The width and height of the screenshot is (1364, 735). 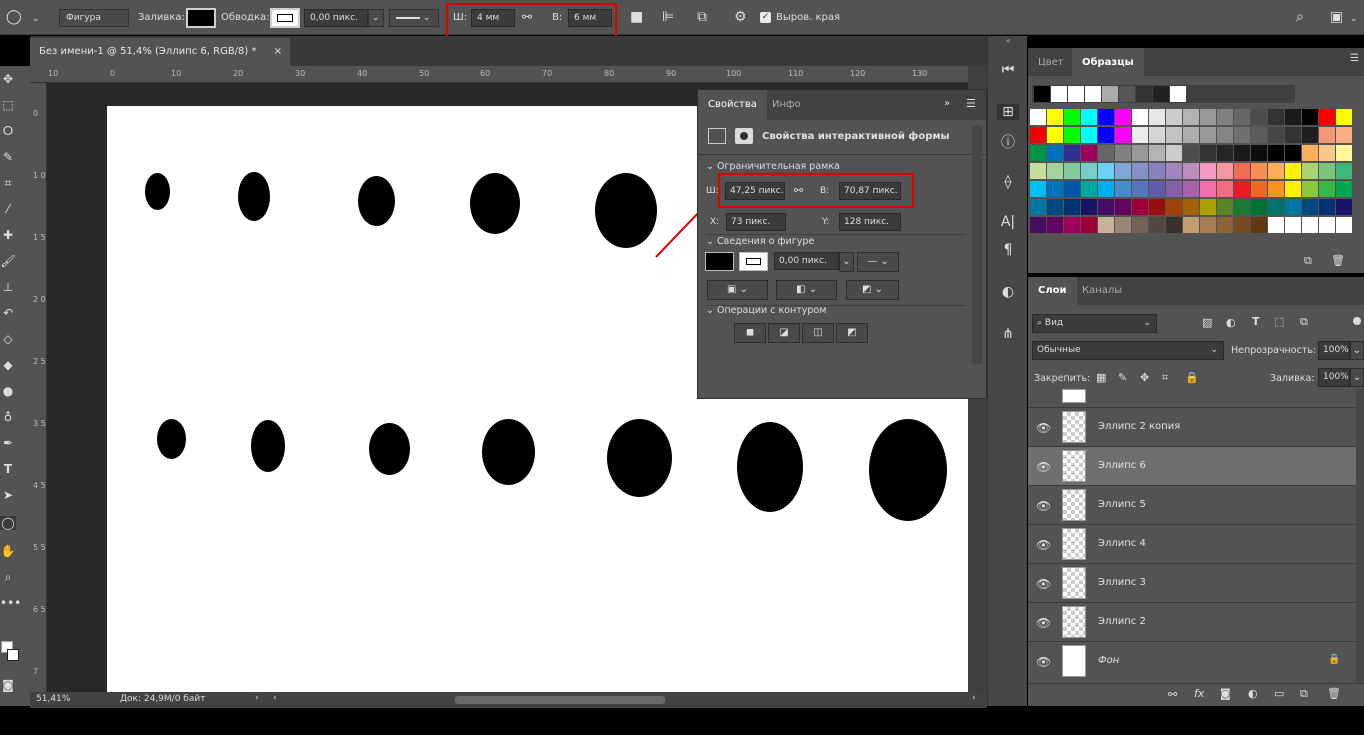 I want to click on type-tool-icon: T, so click(x=8, y=469).